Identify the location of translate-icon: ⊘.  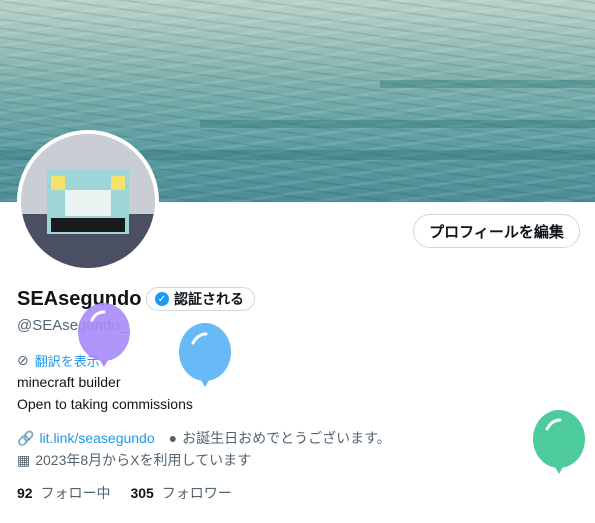
(23, 360).